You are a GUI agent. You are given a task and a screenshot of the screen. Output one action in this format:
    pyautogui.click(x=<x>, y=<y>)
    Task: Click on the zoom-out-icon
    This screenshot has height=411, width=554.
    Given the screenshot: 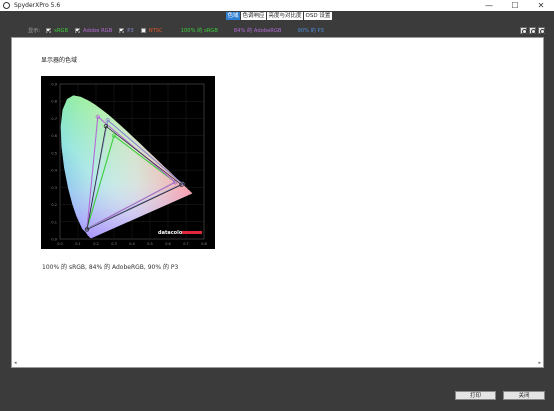 What is the action you would take?
    pyautogui.click(x=532, y=30)
    